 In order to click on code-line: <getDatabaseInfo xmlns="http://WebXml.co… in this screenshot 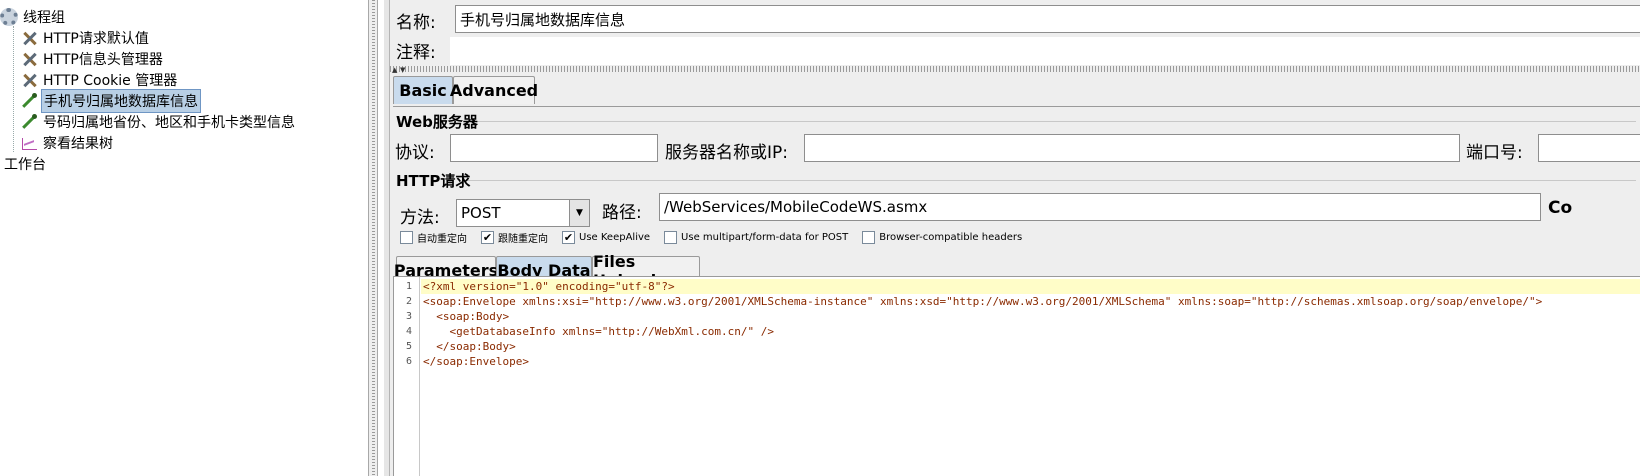, I will do `click(598, 331)`.